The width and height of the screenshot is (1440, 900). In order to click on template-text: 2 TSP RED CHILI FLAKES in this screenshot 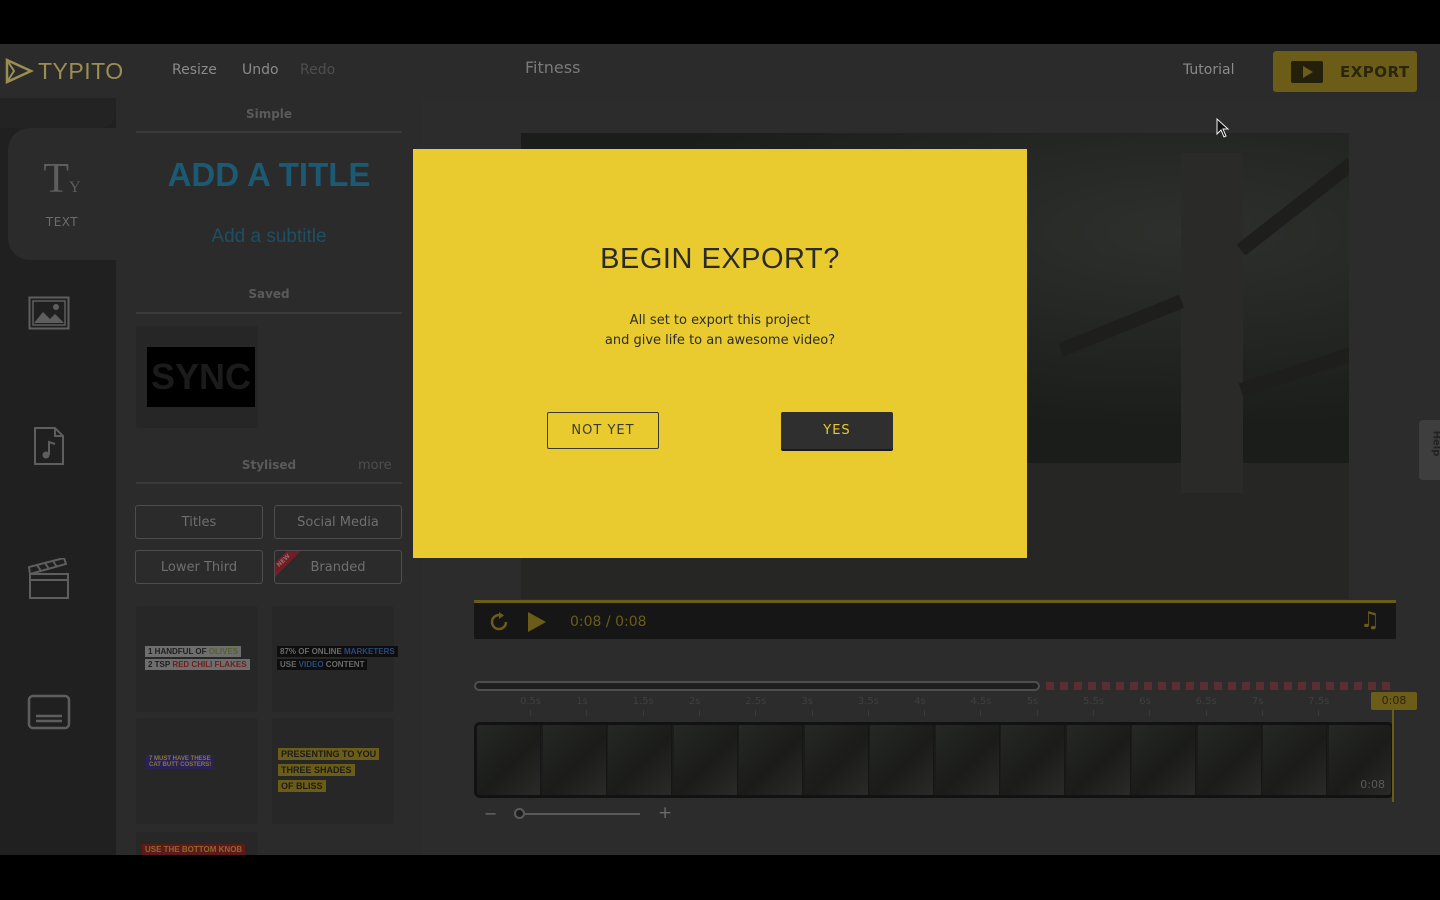, I will do `click(197, 664)`.